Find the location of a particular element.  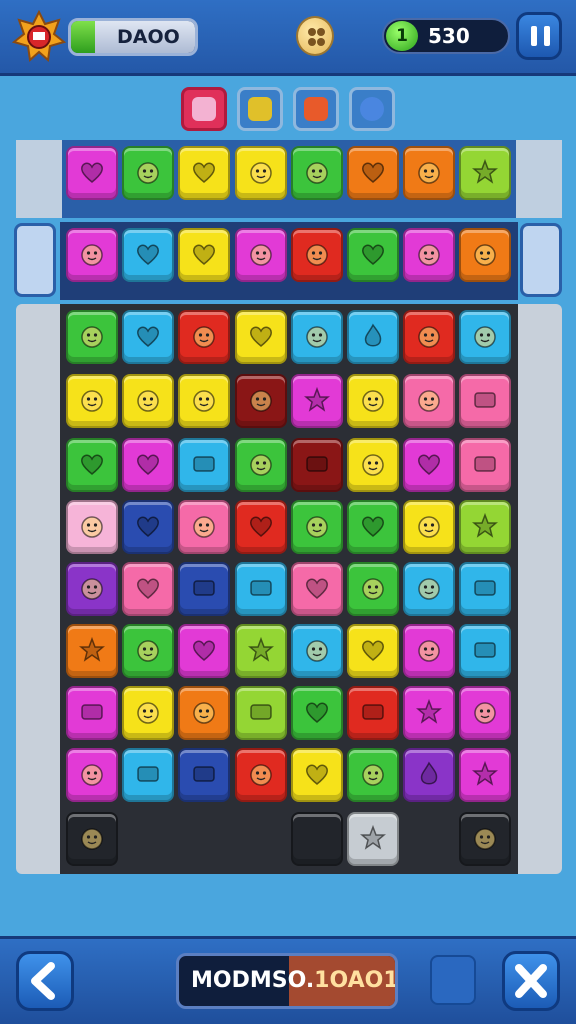

pause-button is located at coordinates (315, 36).